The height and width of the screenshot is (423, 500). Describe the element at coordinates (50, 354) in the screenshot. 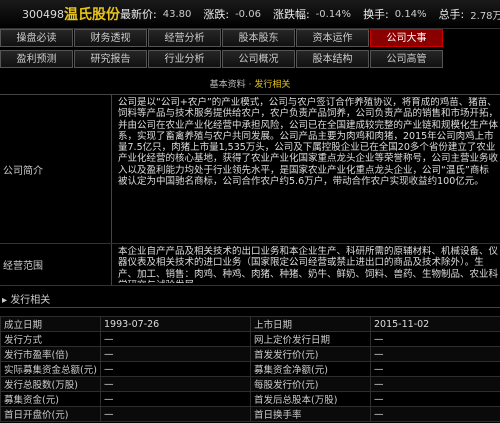

I see `issue-key: 发行市盈率(倍)` at that location.